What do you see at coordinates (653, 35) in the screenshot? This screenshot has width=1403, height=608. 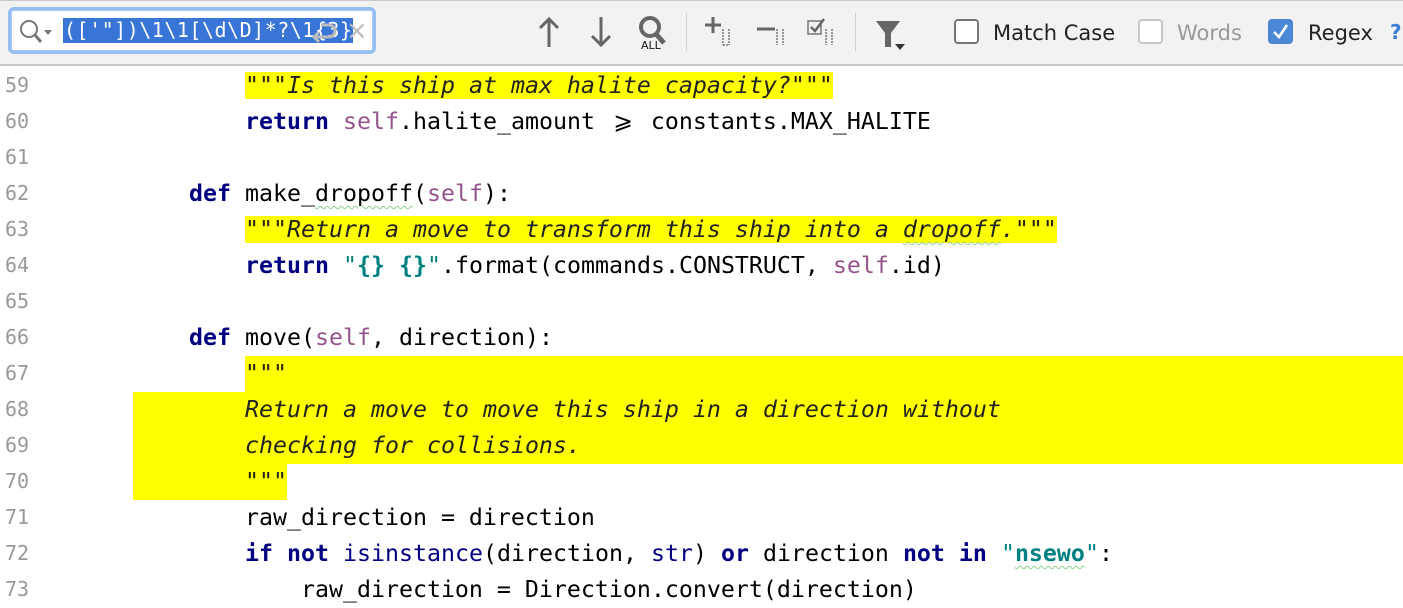 I see `select-all-occurrences-icon: ALL` at bounding box center [653, 35].